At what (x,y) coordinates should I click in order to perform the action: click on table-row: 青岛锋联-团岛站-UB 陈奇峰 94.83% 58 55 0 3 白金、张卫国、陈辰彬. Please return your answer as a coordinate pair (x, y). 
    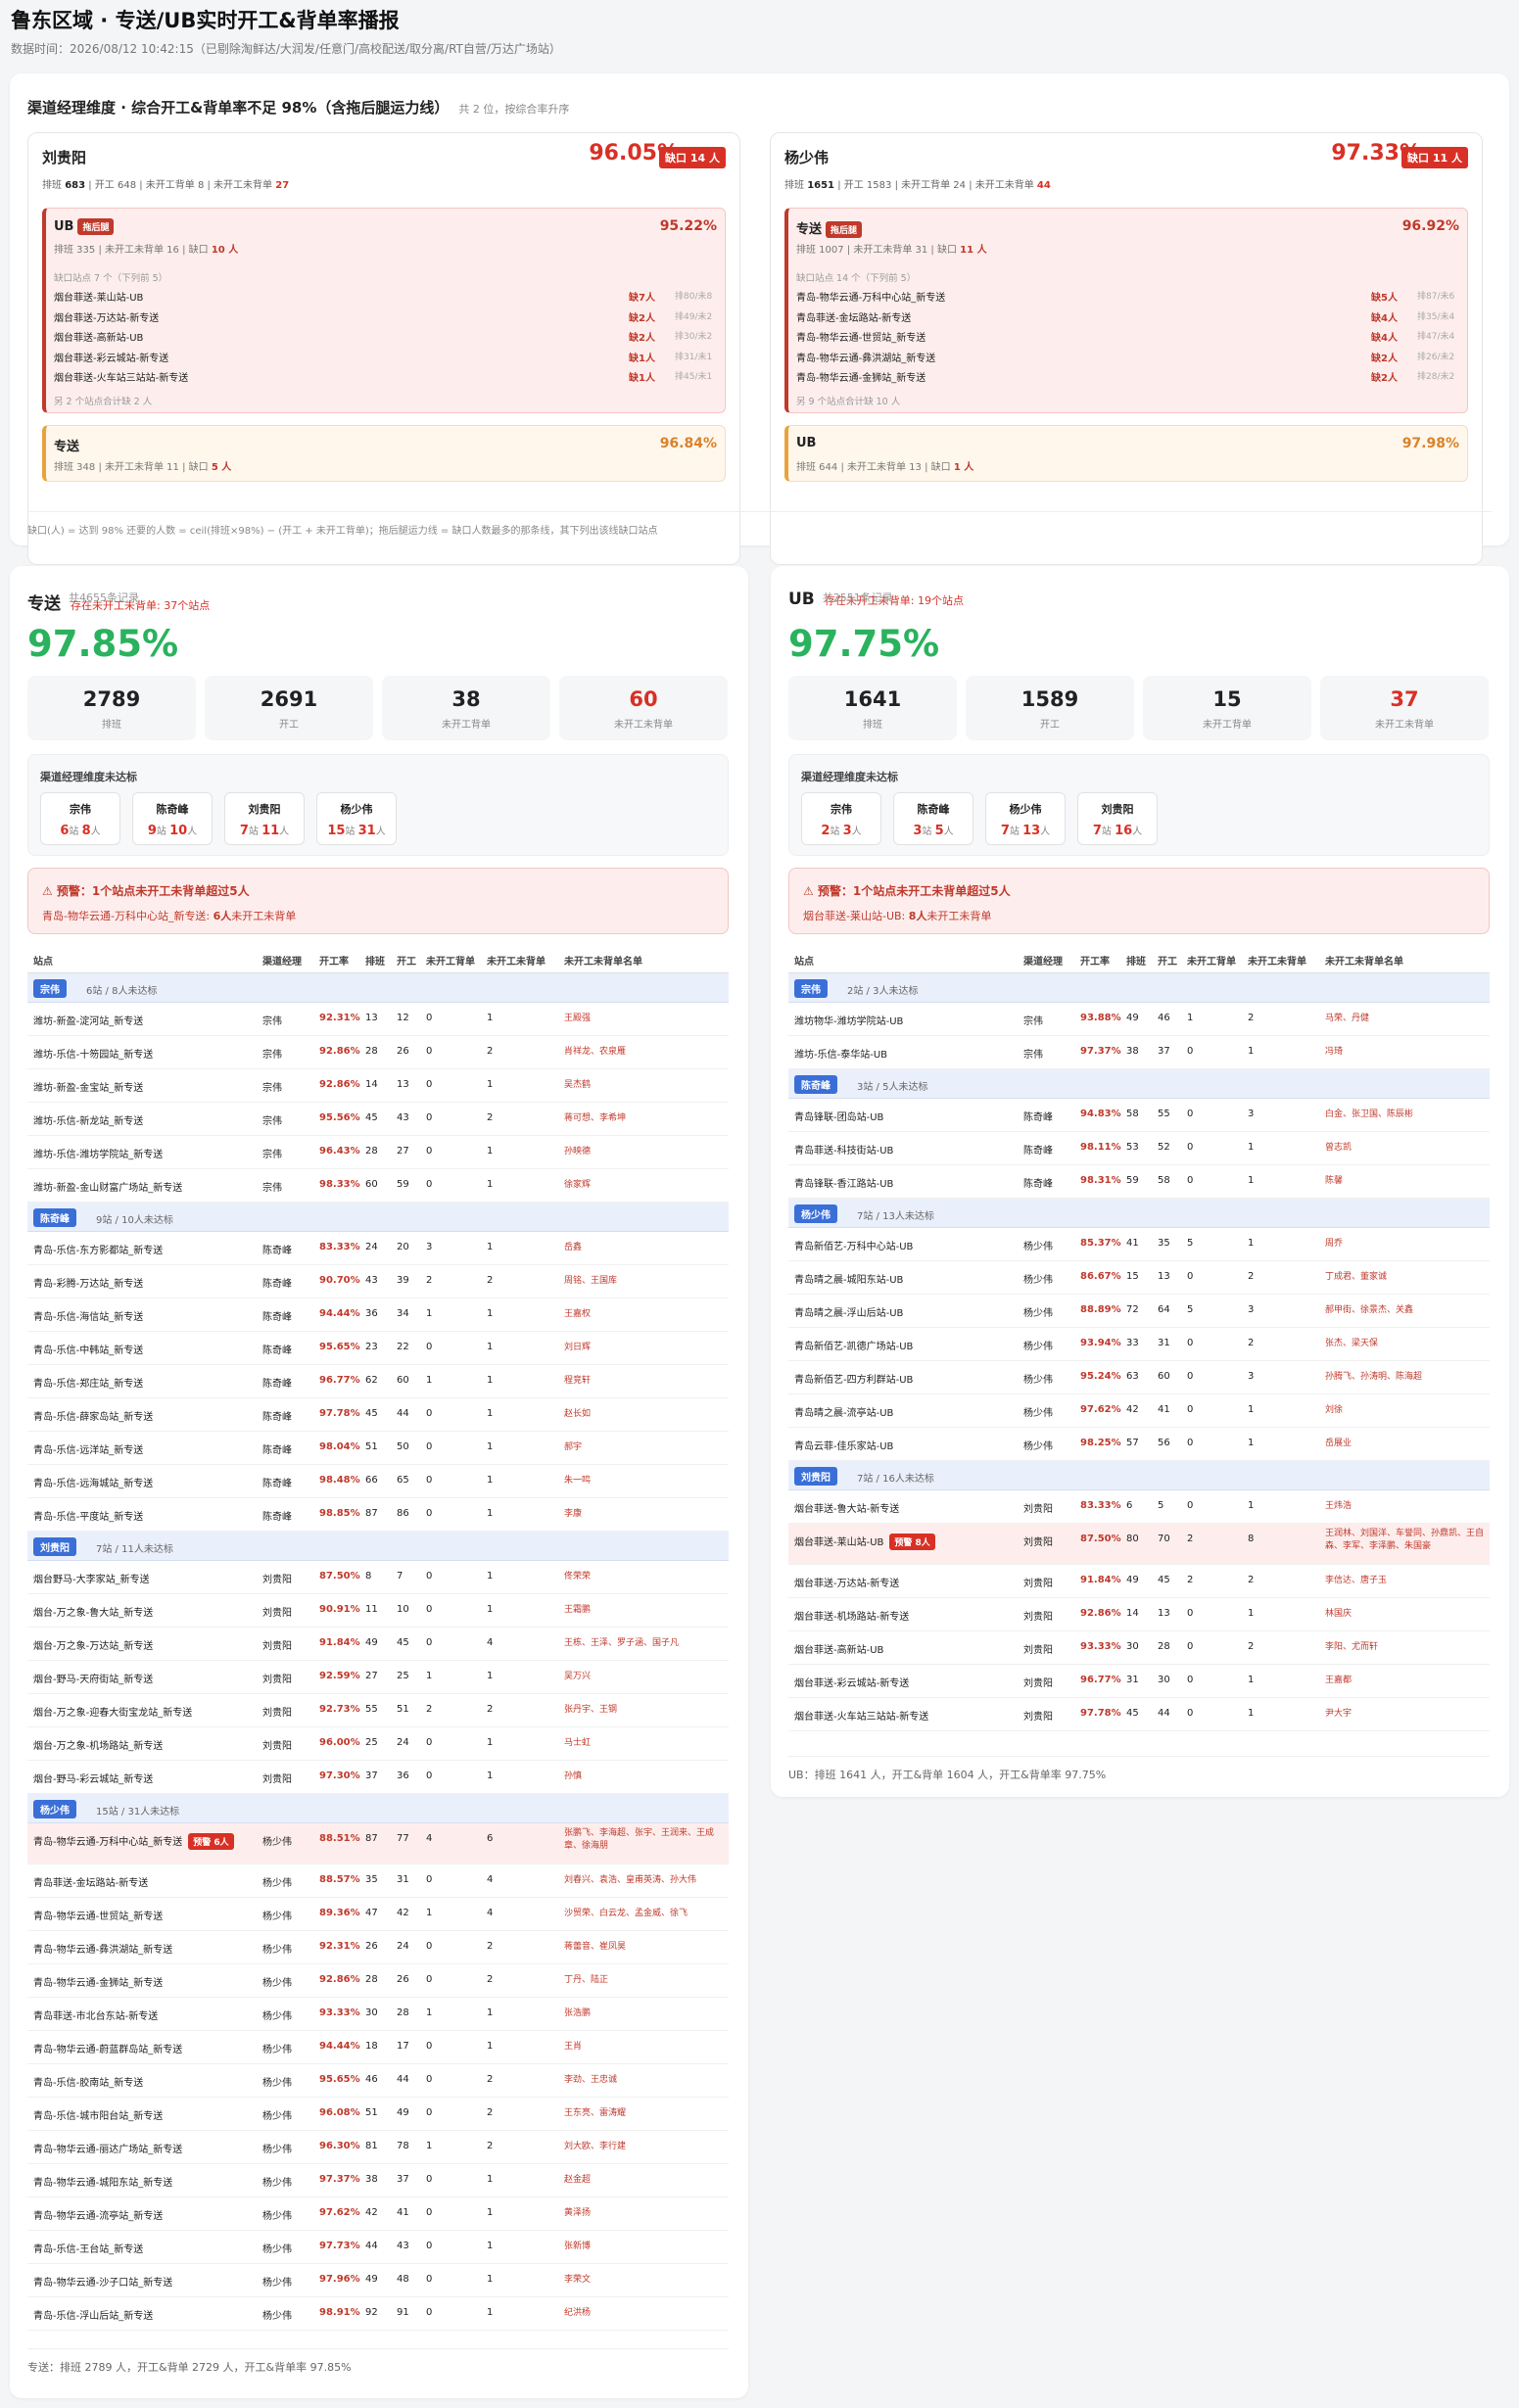
    Looking at the image, I should click on (1139, 1115).